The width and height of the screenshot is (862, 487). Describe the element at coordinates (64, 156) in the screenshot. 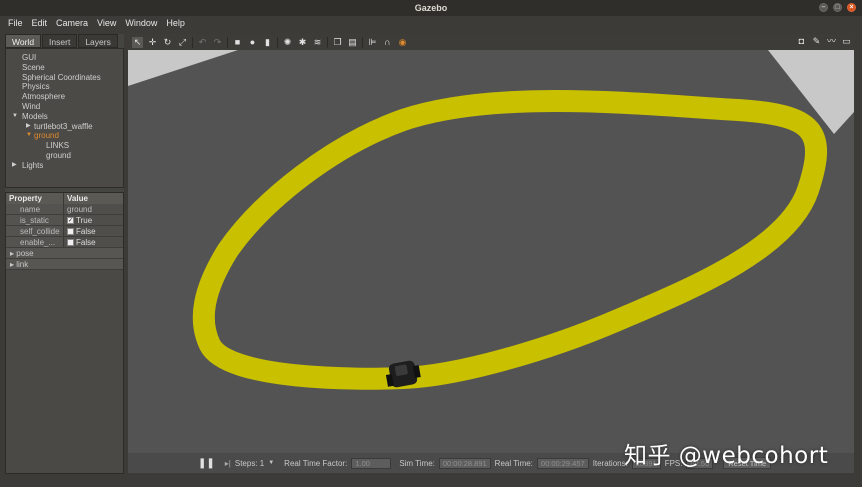

I see `tree-item-ground-link: ground` at that location.